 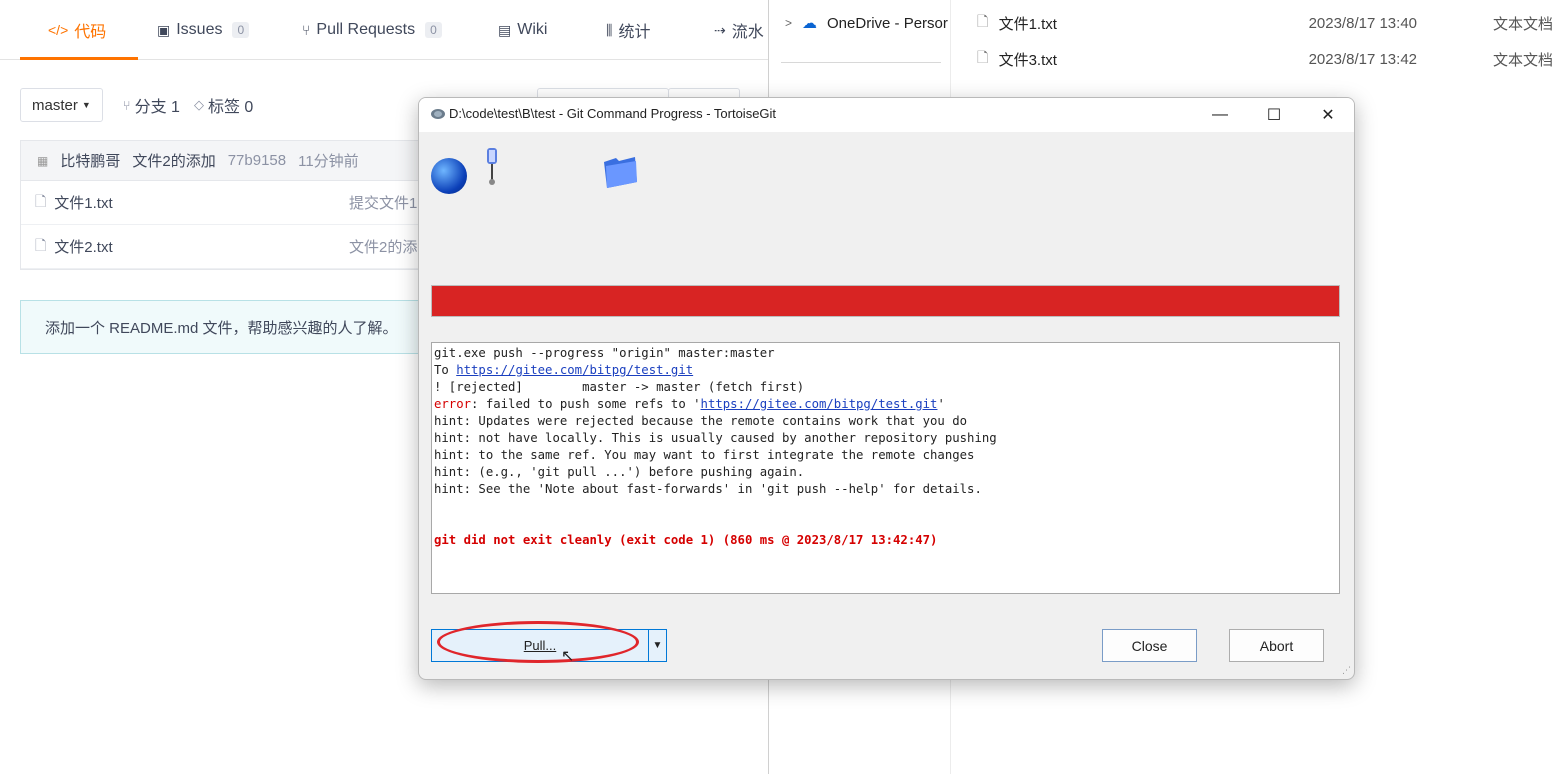 What do you see at coordinates (492, 166) in the screenshot?
I see `file-transfer-icon` at bounding box center [492, 166].